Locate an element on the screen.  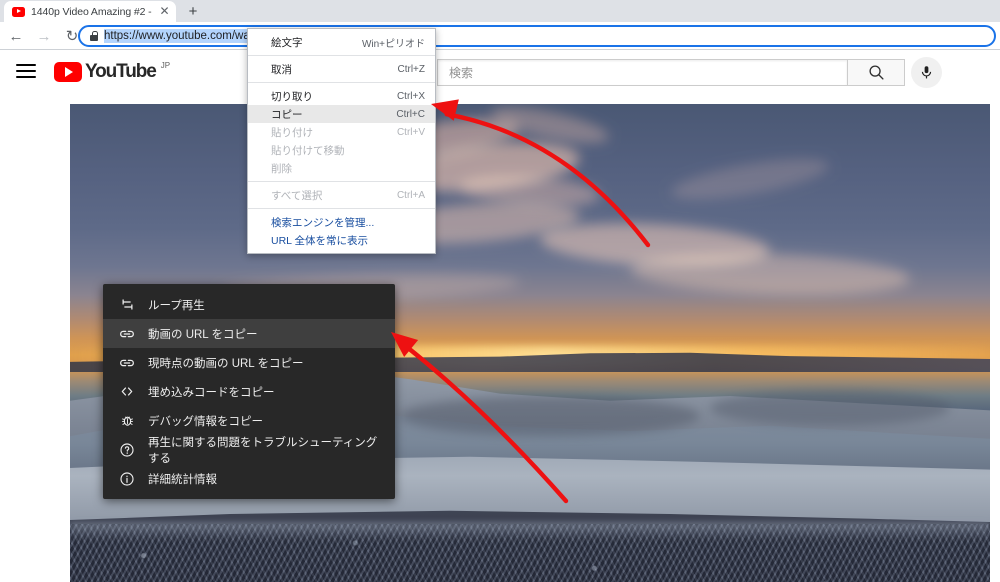
search-icon is located at coordinates (876, 72).